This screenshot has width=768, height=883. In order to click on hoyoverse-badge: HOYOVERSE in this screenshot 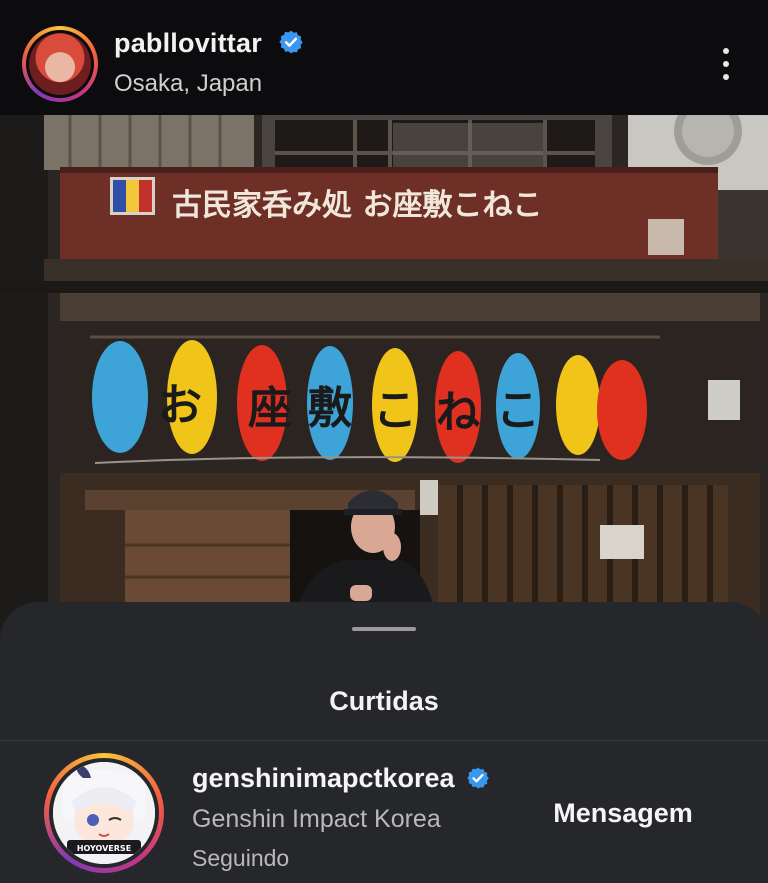, I will do `click(104, 848)`.